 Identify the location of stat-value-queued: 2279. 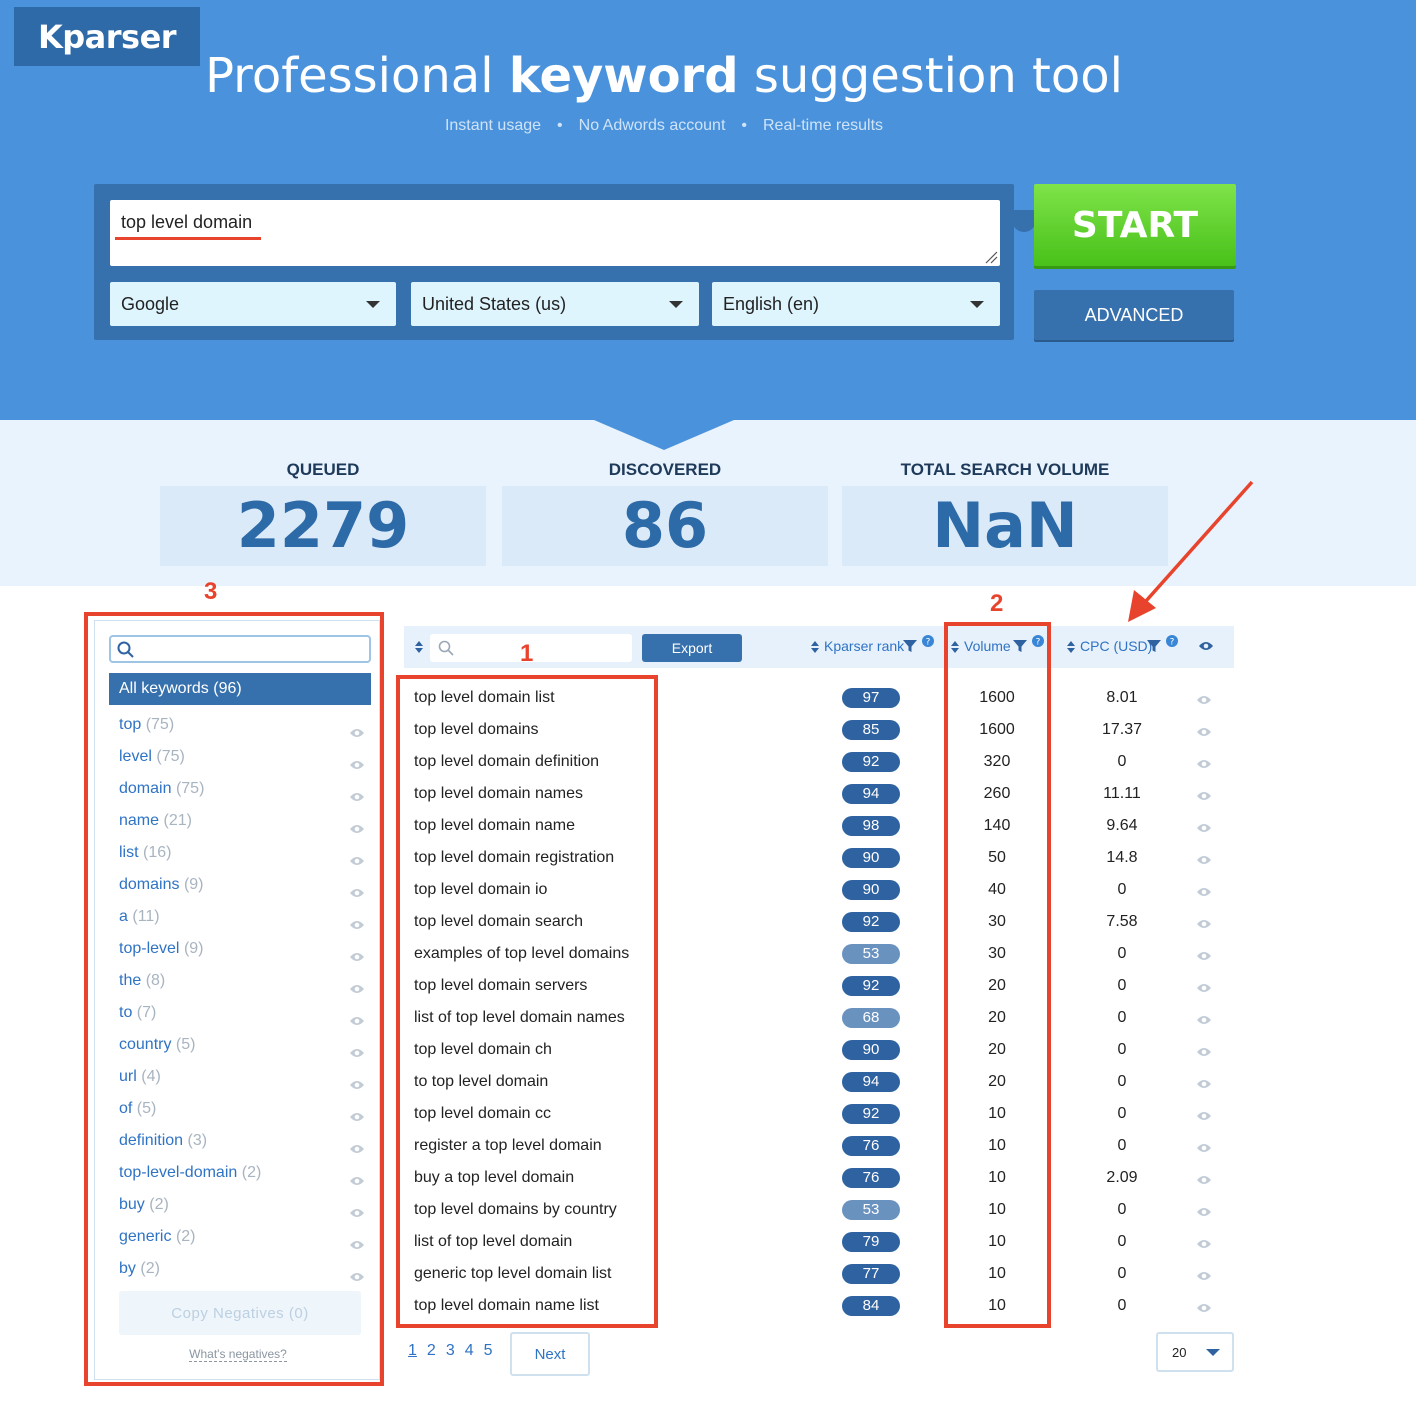
(323, 526).